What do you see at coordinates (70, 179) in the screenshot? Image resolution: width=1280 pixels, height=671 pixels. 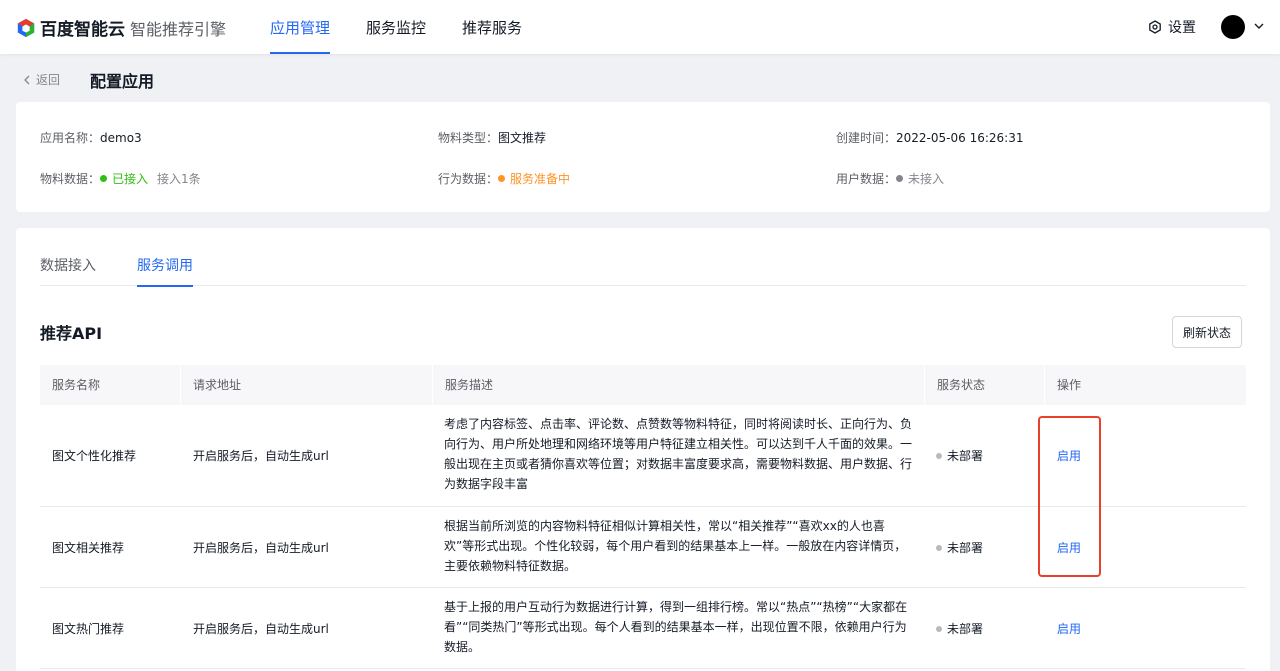 I see `info-label: 物料数据：` at bounding box center [70, 179].